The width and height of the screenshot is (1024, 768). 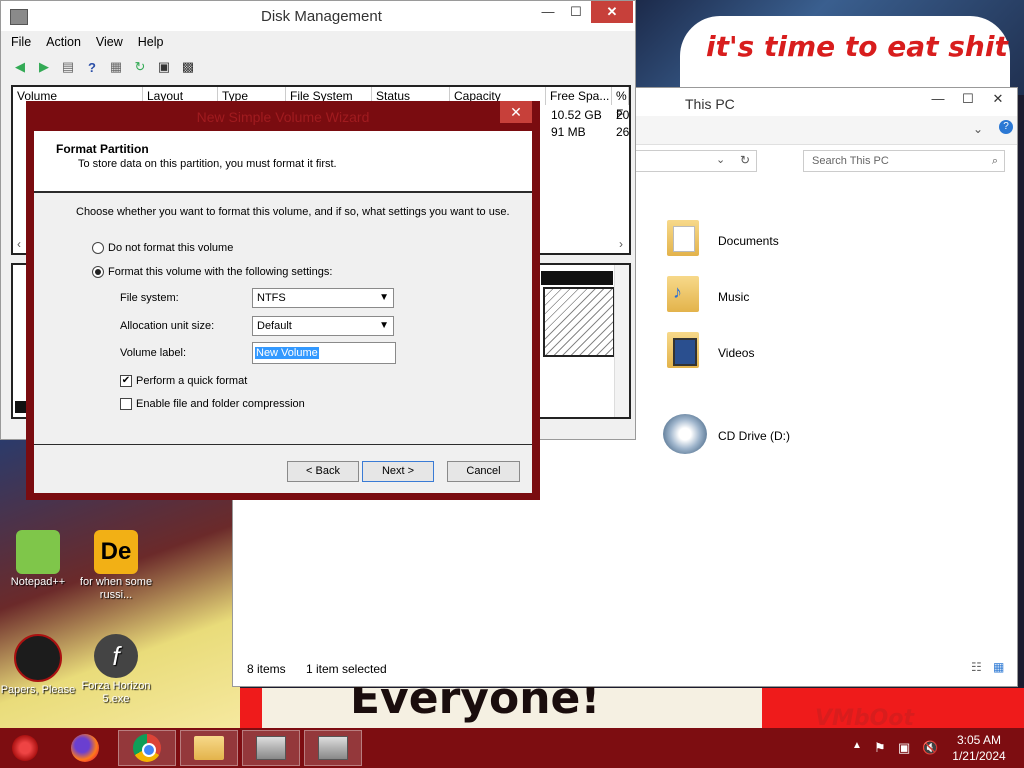 What do you see at coordinates (976, 667) in the screenshot?
I see `details-view-icon: ☷` at bounding box center [976, 667].